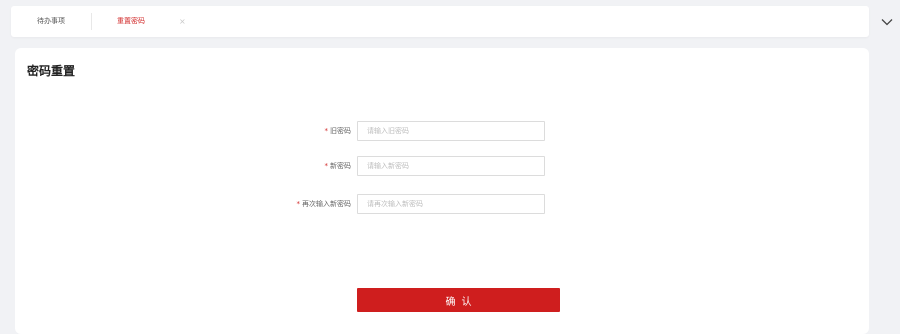  I want to click on tab-todo: 待办事项, so click(51, 21).